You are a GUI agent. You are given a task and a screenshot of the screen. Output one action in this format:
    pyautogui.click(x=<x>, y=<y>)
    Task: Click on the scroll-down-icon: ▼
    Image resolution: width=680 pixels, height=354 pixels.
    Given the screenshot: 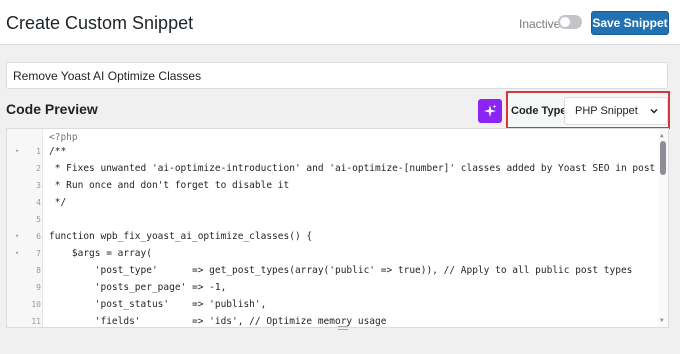 What is the action you would take?
    pyautogui.click(x=662, y=320)
    